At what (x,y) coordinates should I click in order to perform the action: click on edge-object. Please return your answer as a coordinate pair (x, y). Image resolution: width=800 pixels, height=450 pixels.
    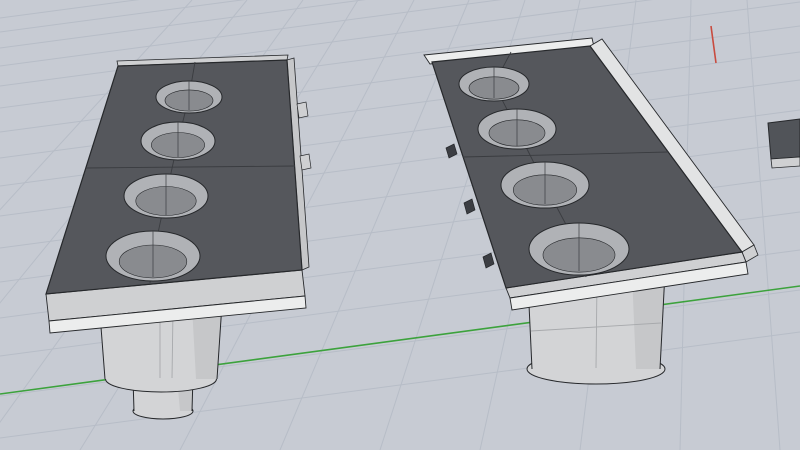
    Looking at the image, I should click on (783, 143).